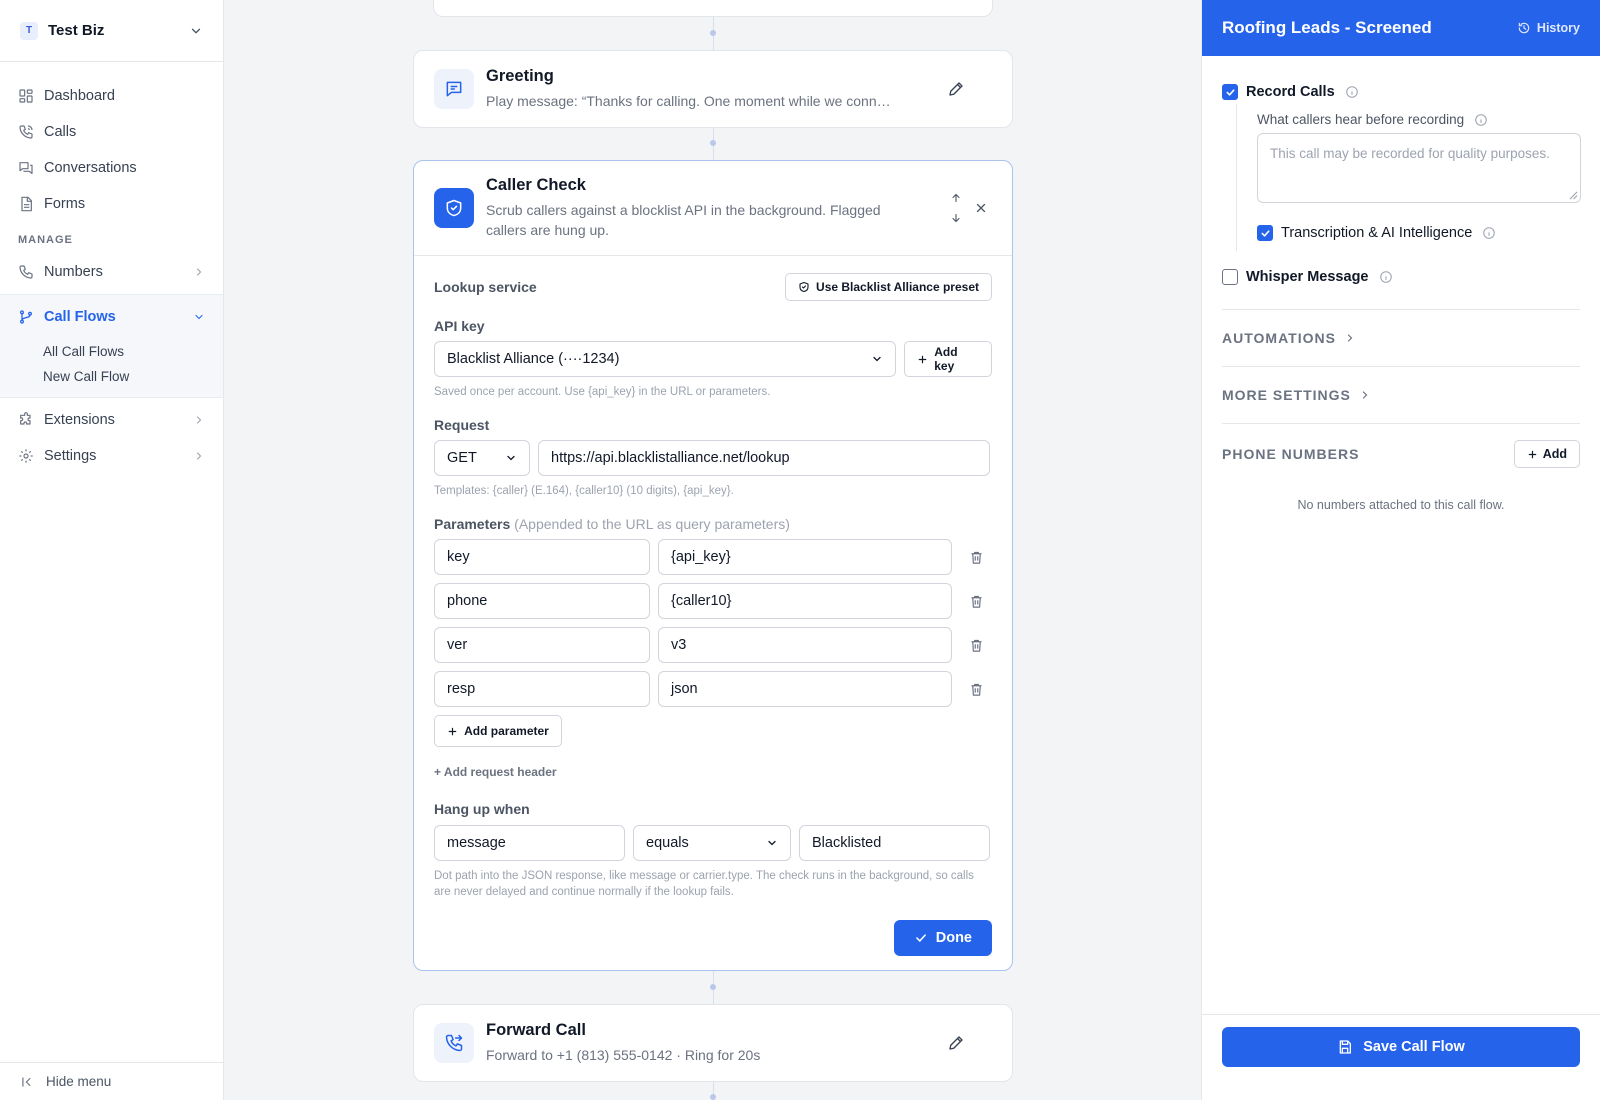  What do you see at coordinates (1546, 454) in the screenshot?
I see `add-number-button: Add` at bounding box center [1546, 454].